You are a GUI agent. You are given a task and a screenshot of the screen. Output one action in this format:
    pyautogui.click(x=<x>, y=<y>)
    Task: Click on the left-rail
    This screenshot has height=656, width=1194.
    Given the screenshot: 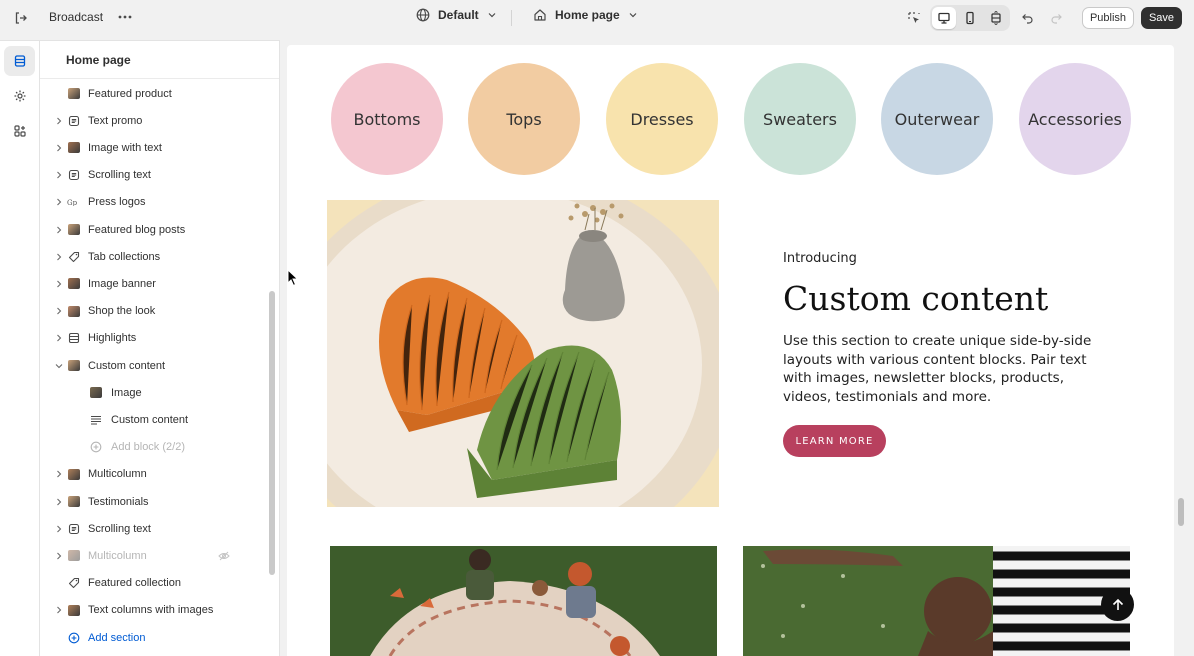 What is the action you would take?
    pyautogui.click(x=20, y=348)
    